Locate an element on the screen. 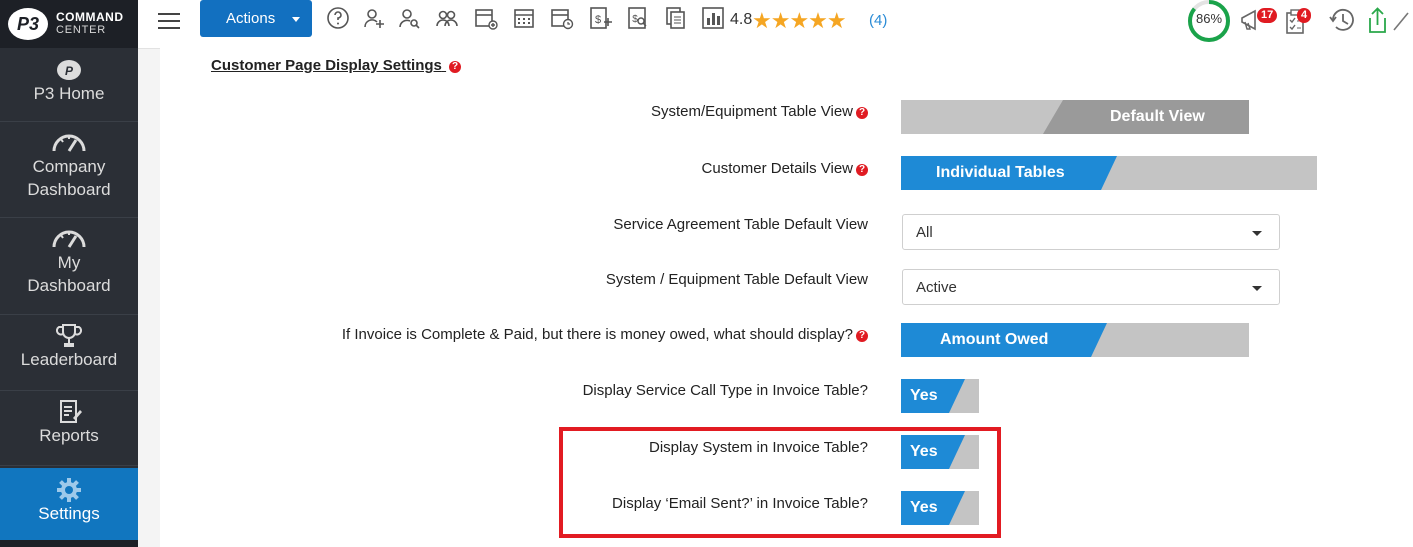 The image size is (1413, 547). service-call-type-toggle: Yes is located at coordinates (940, 396).